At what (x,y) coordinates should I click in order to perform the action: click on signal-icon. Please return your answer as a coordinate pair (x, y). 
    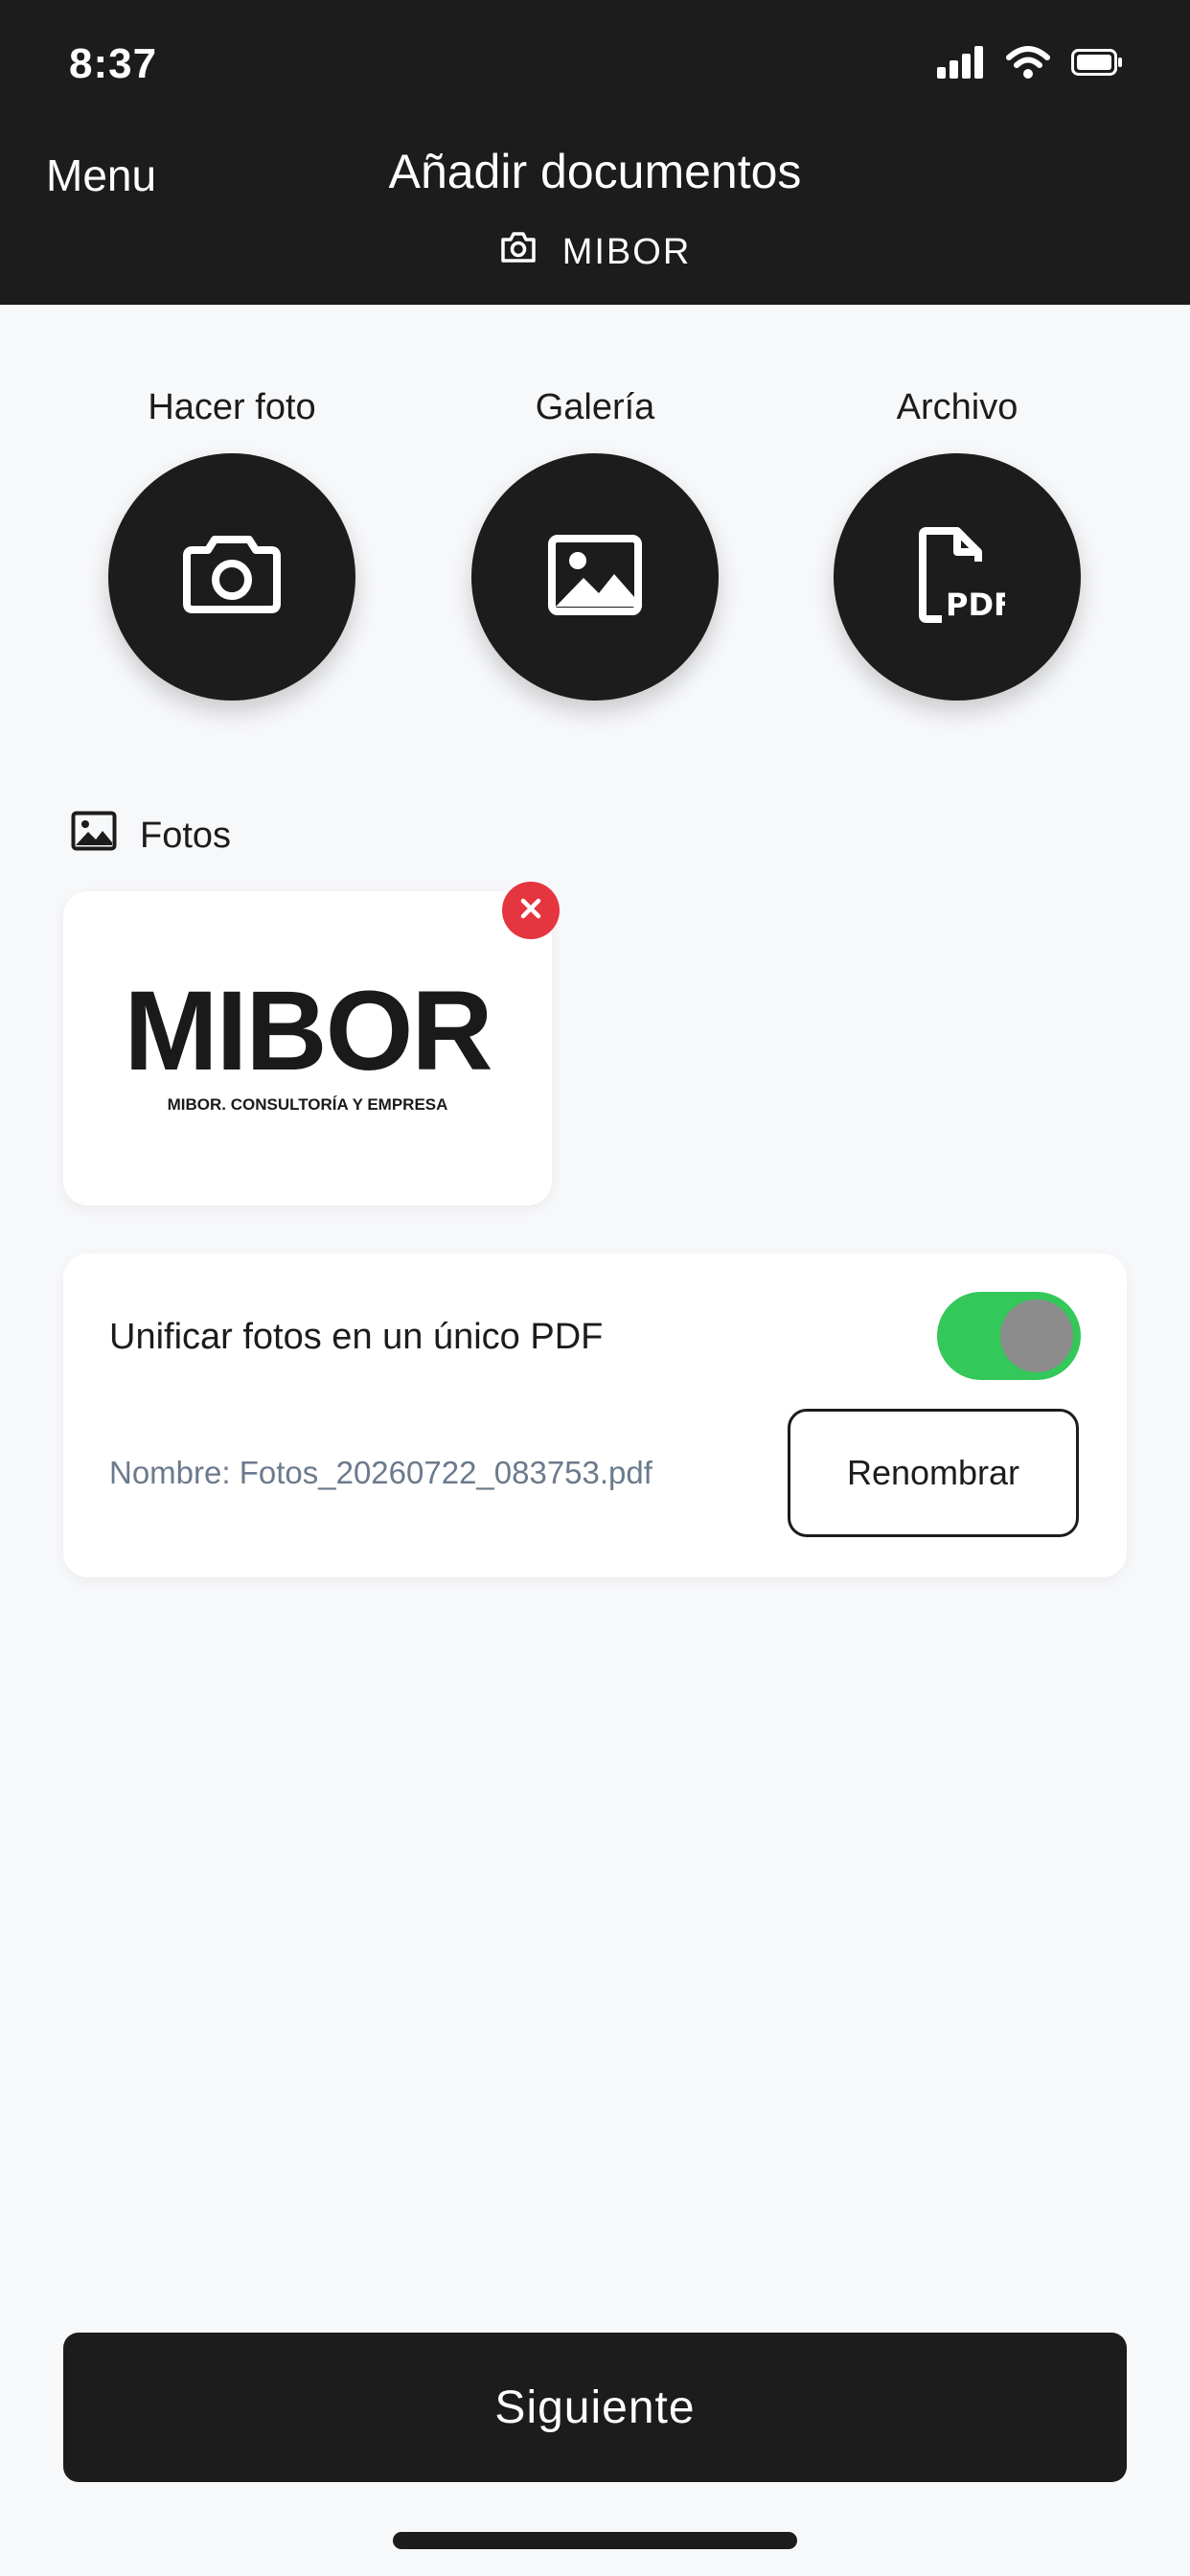
    Looking at the image, I should click on (961, 64).